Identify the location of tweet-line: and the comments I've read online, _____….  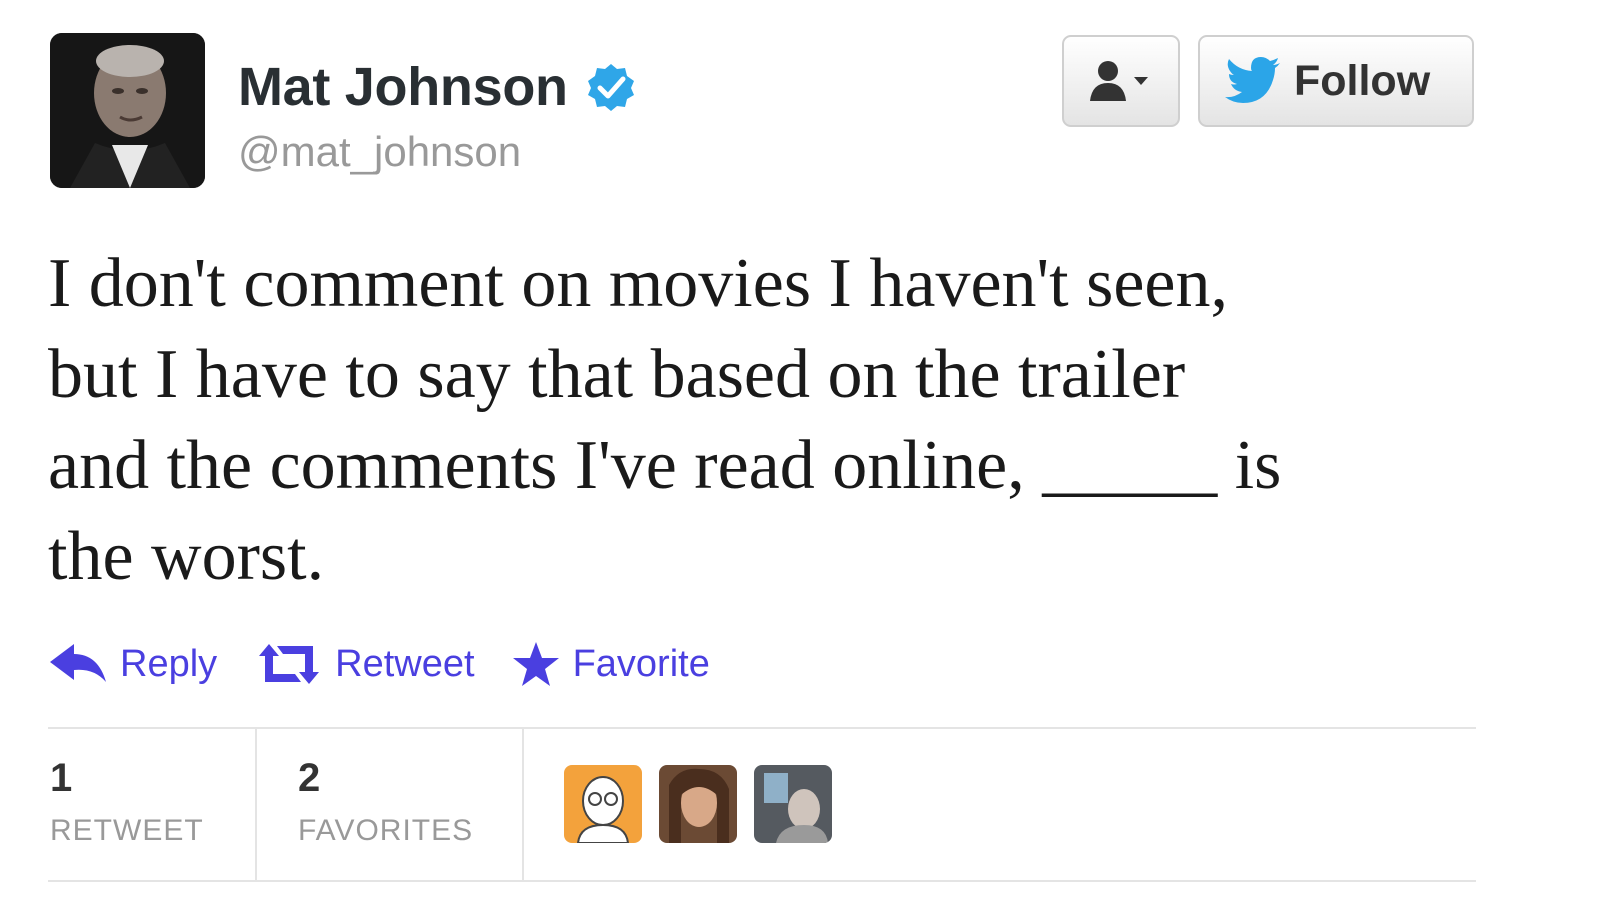
(665, 465).